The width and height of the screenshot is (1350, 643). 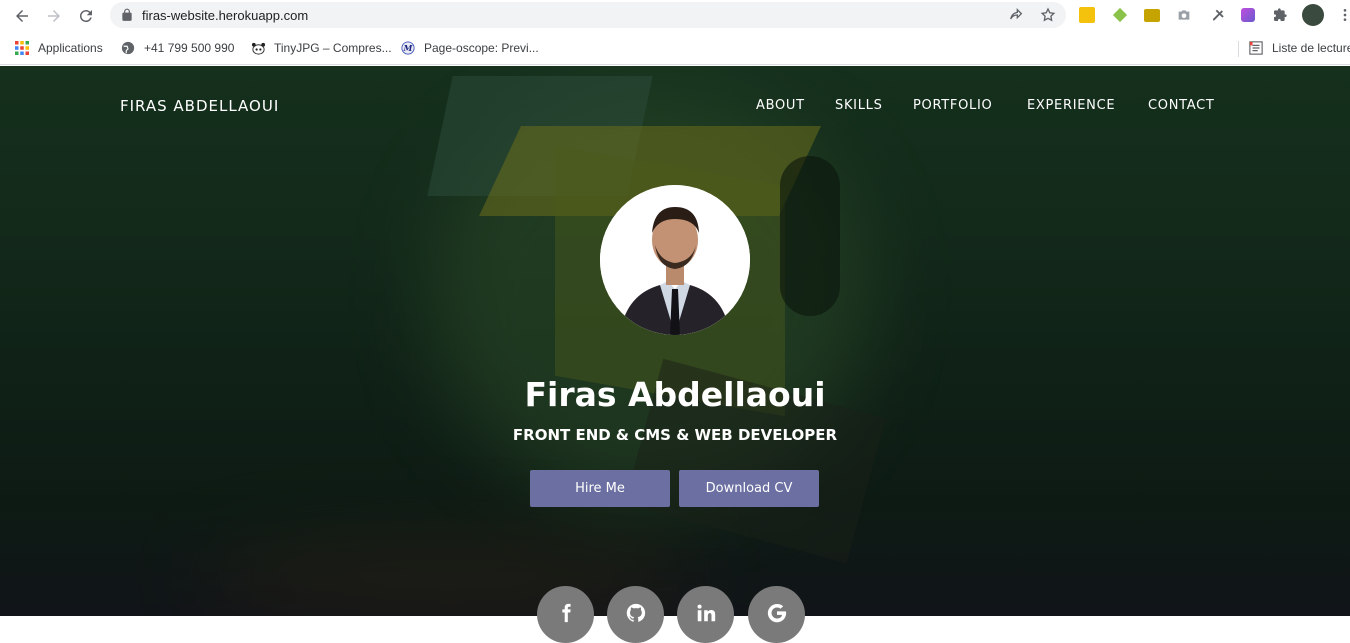 I want to click on google-icon, so click(x=776, y=612).